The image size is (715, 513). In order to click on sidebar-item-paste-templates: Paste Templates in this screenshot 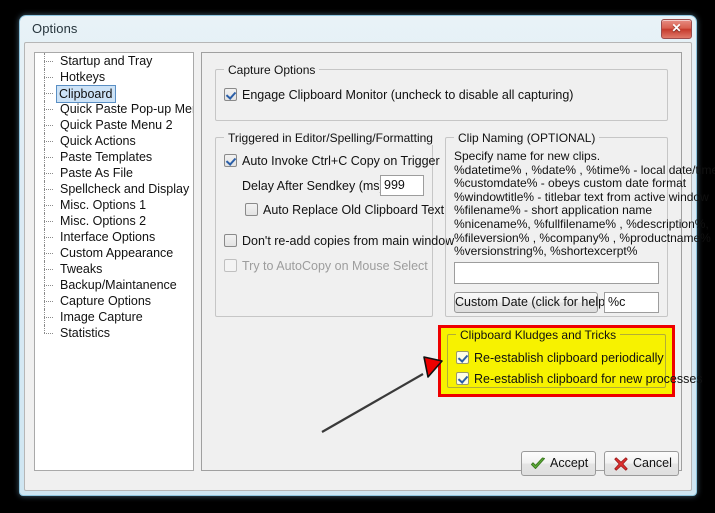, I will do `click(114, 157)`.